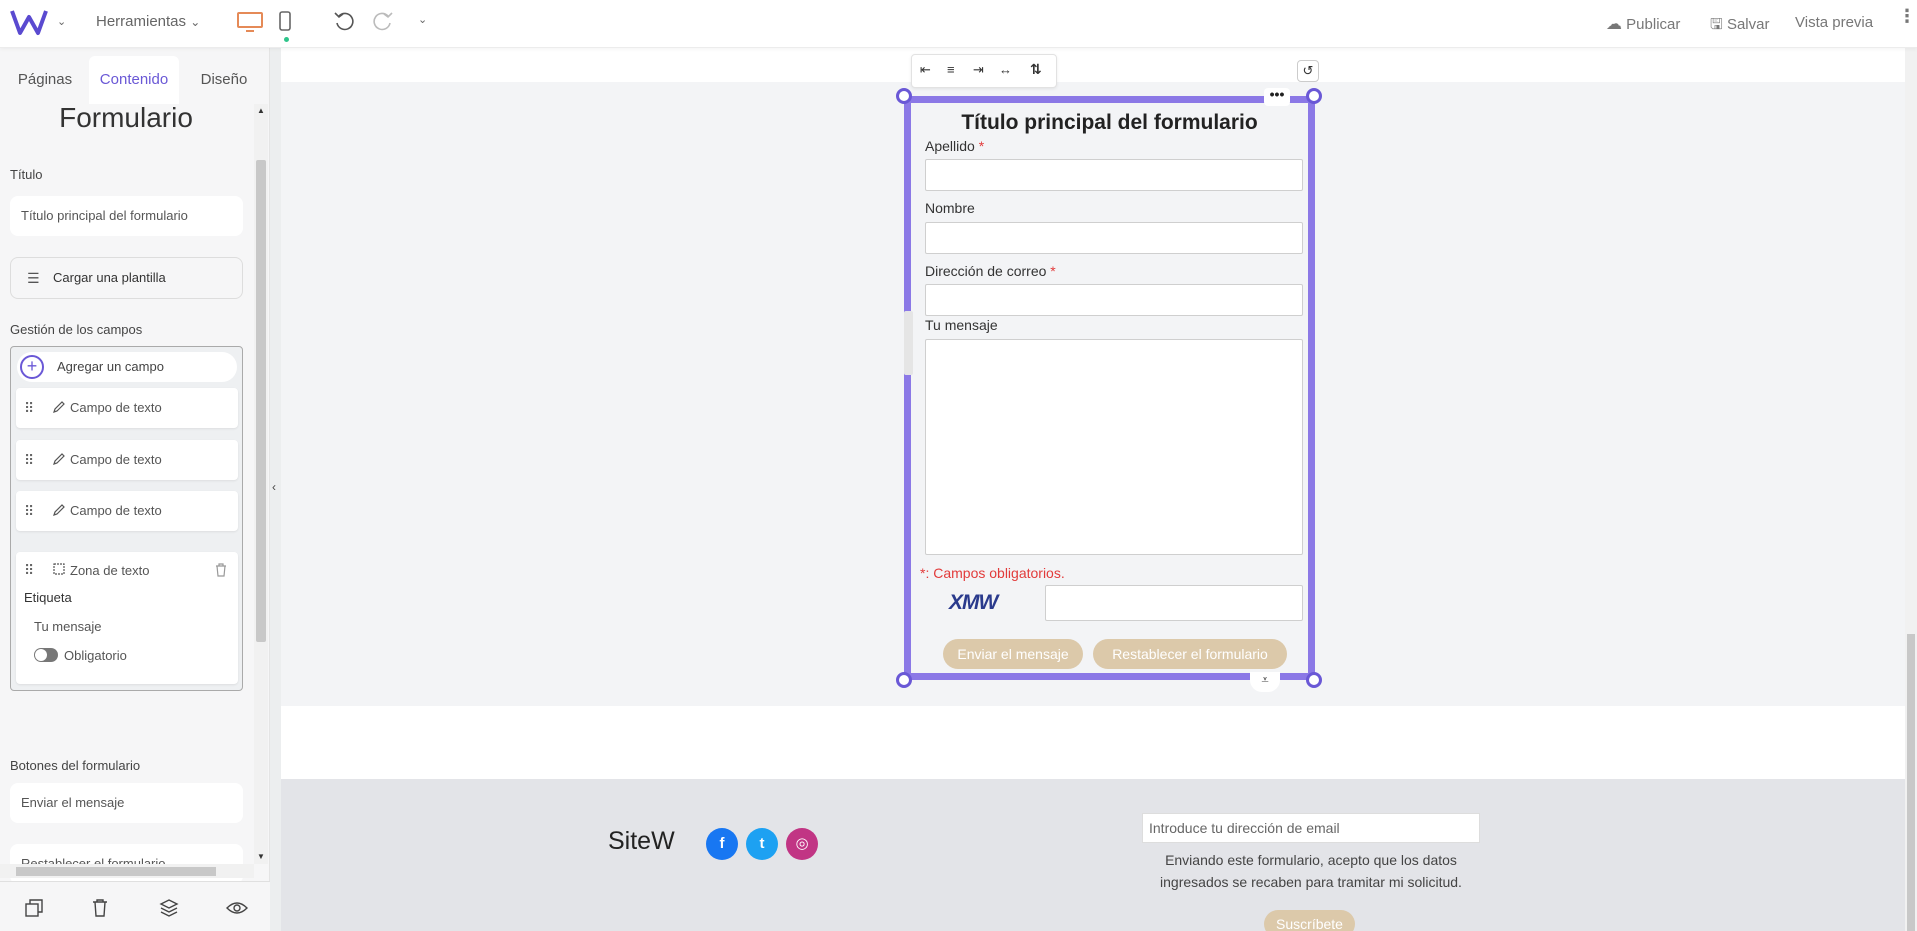 The height and width of the screenshot is (931, 1917). Describe the element at coordinates (950, 208) in the screenshot. I see `form-field-label: Nombre` at that location.